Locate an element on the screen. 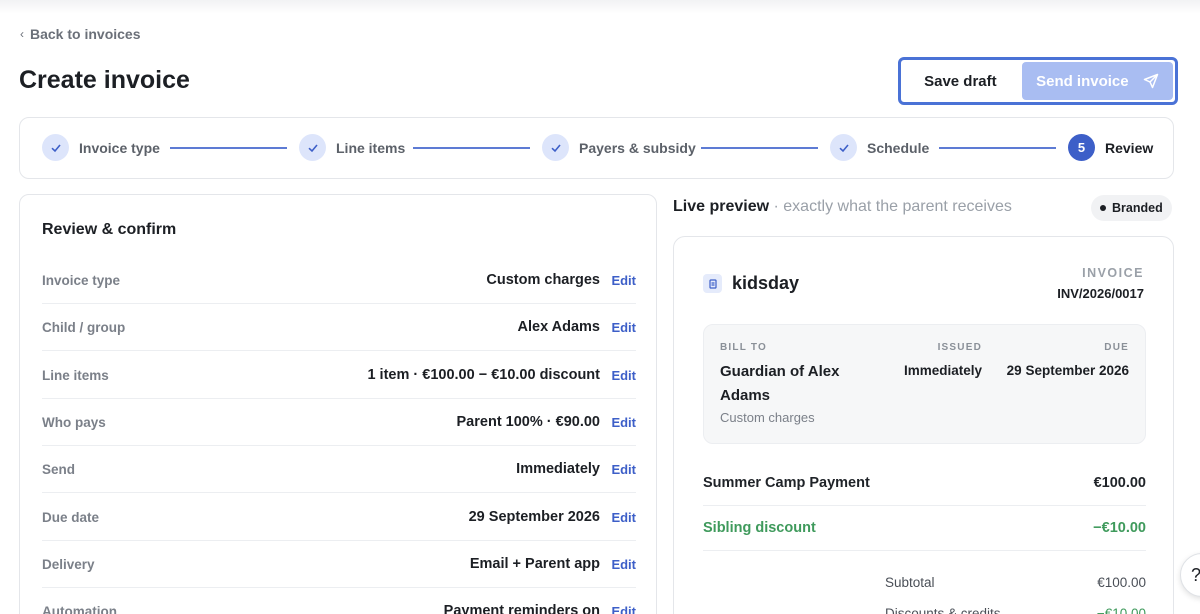  review-row-automation: Automation Payment reminders on Edit is located at coordinates (339, 601).